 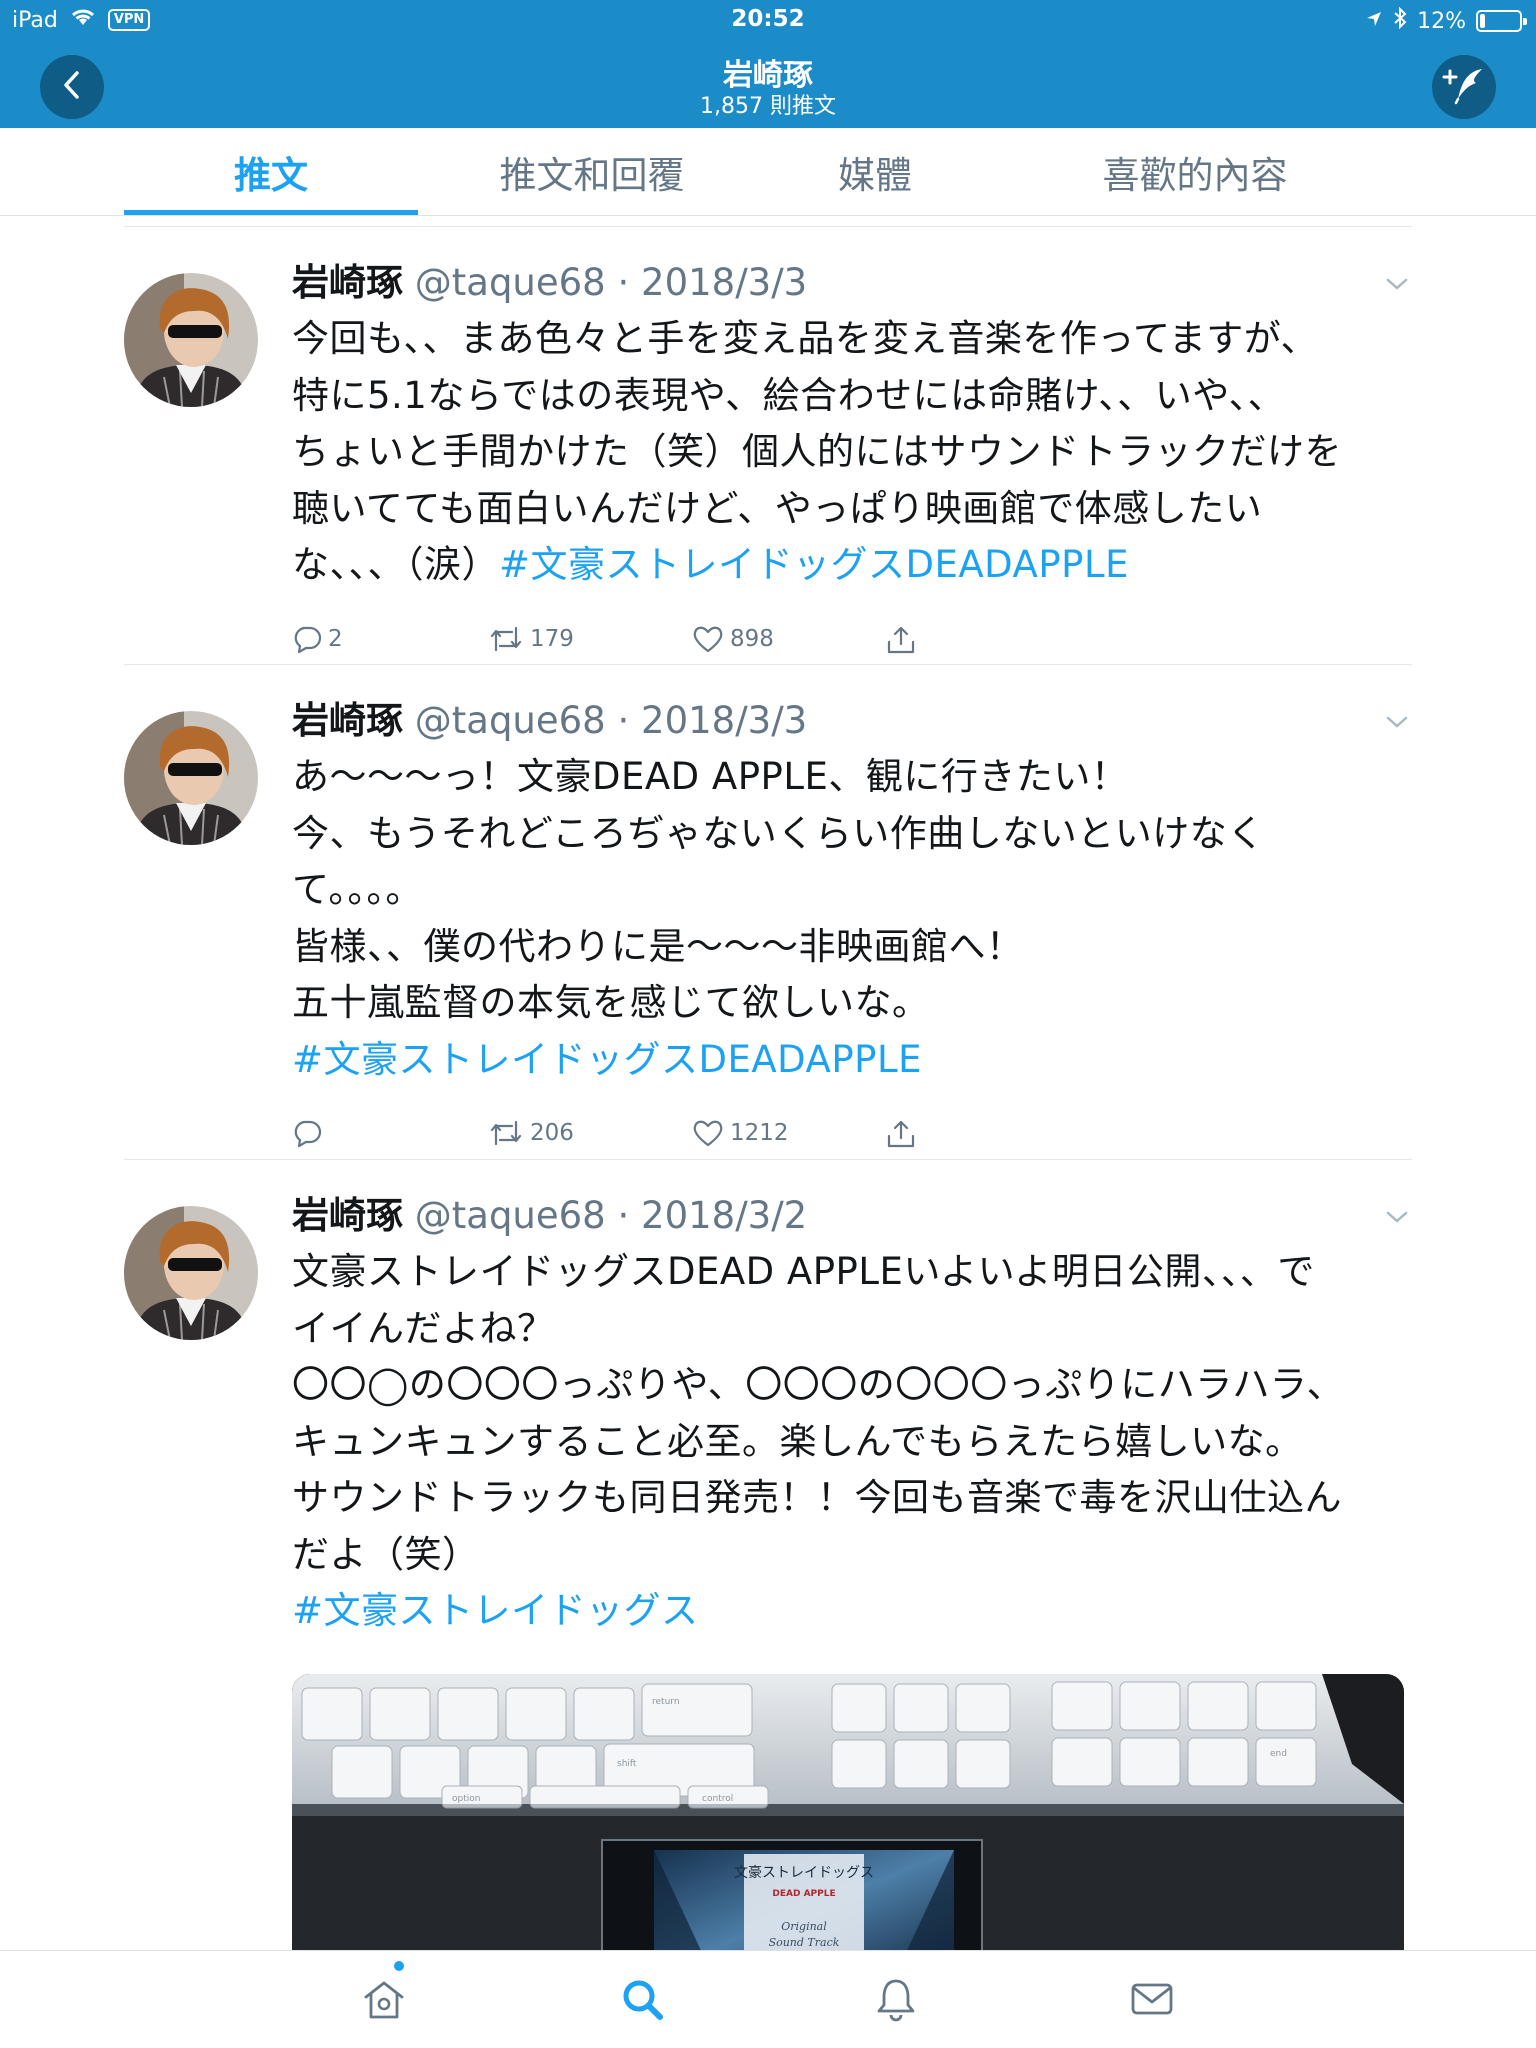 I want to click on text-line-end: な、、、（涙）, so click(x=395, y=564).